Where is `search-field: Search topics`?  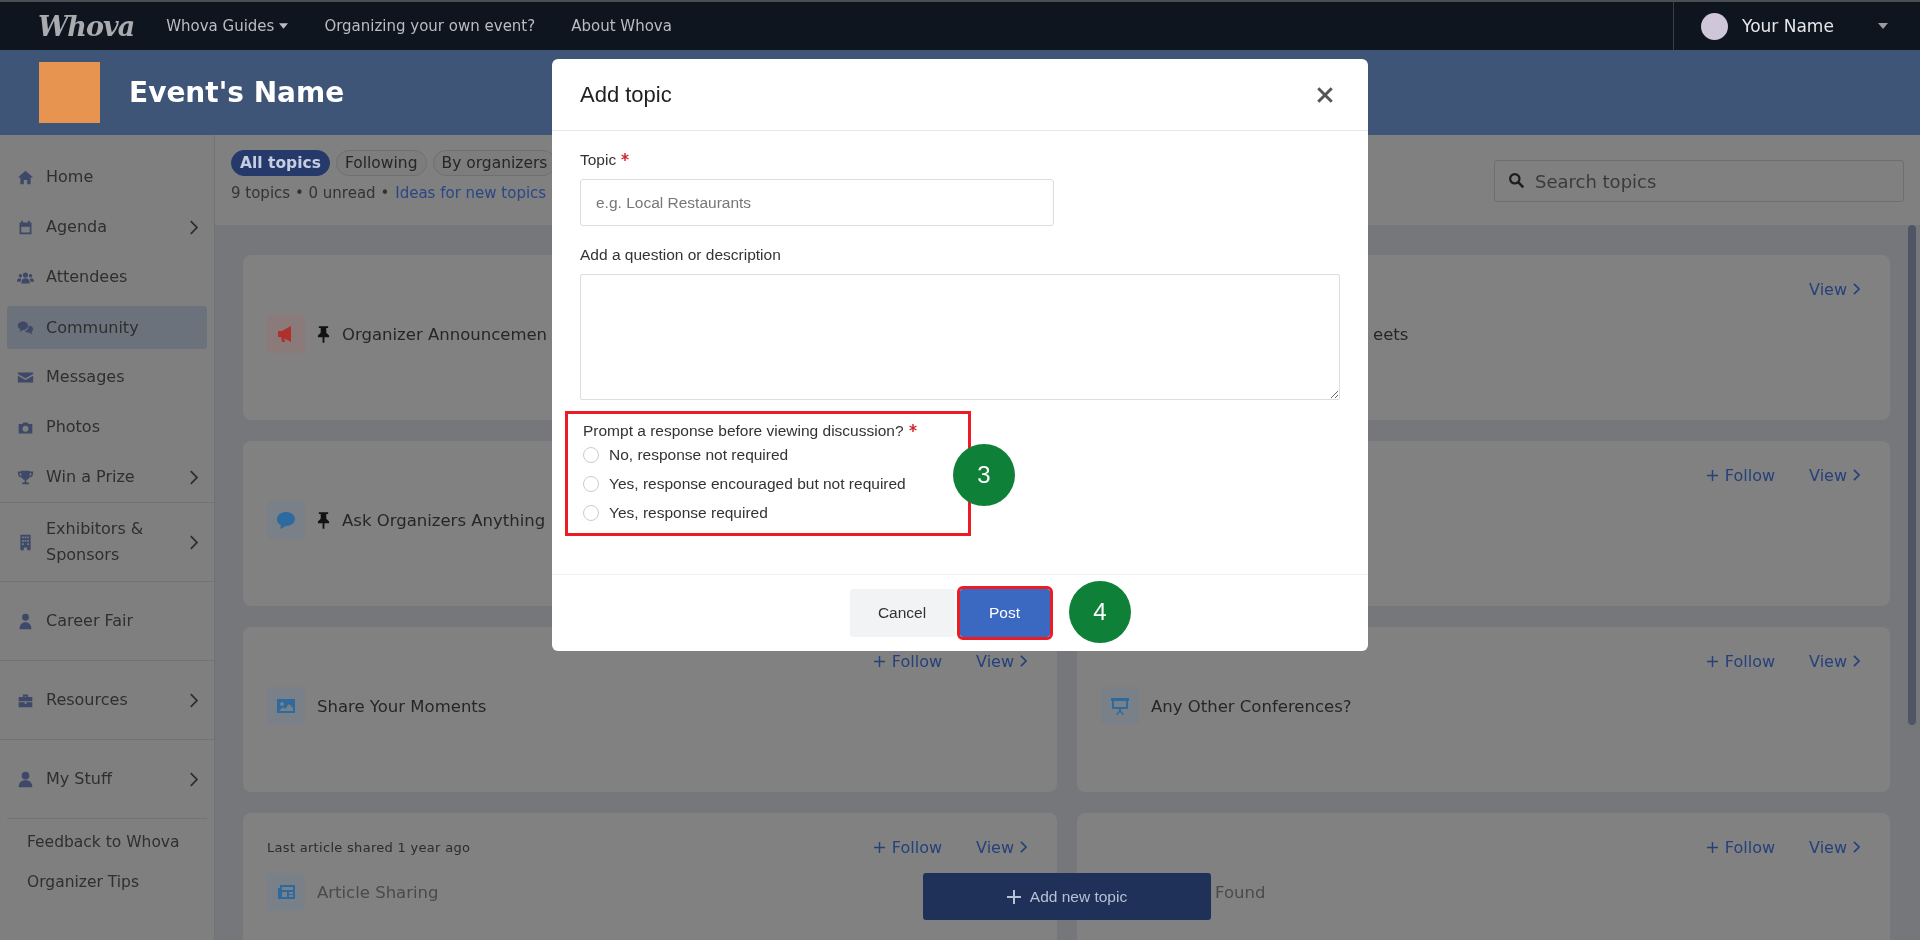
search-field: Search topics is located at coordinates (1699, 181).